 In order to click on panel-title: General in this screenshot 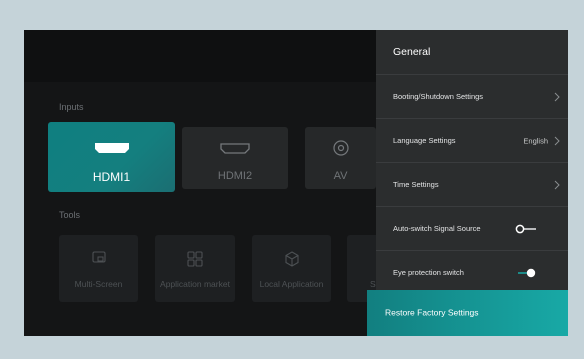, I will do `click(412, 52)`.